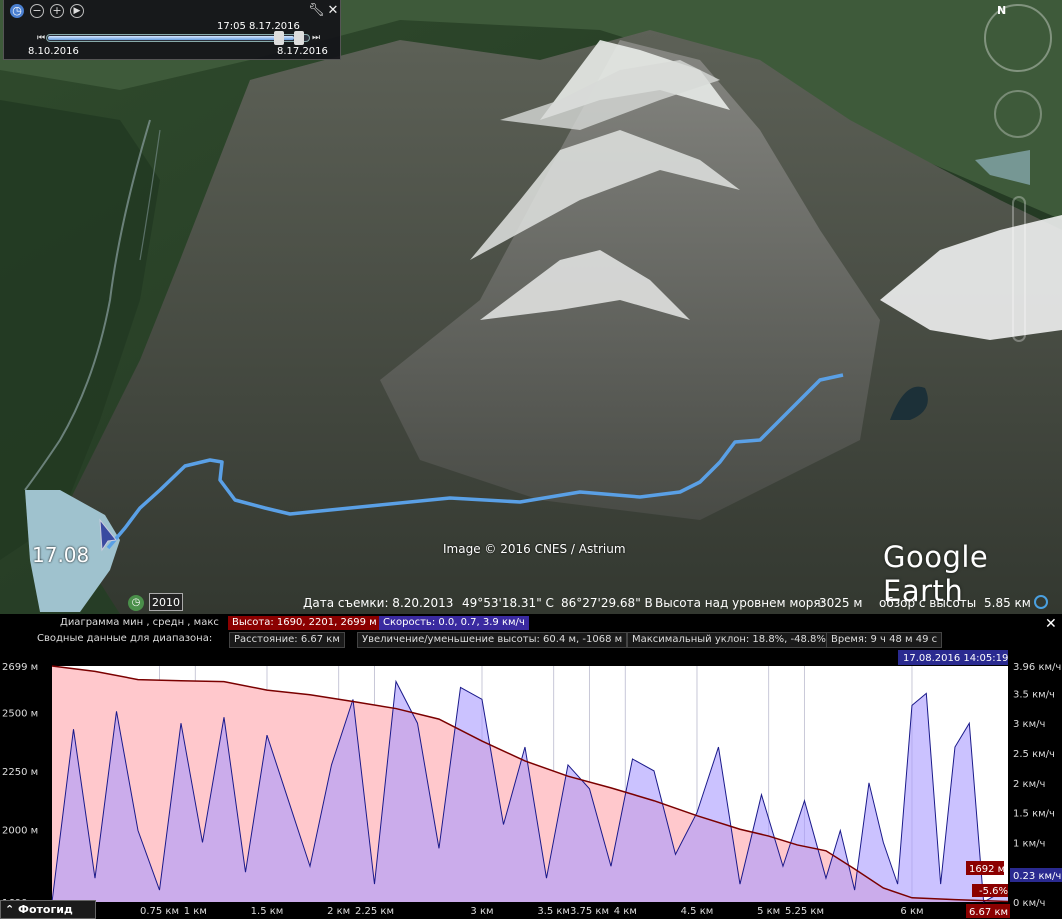  Describe the element at coordinates (804, 911) in the screenshot. I see `x-tick: 5.25 км` at that location.